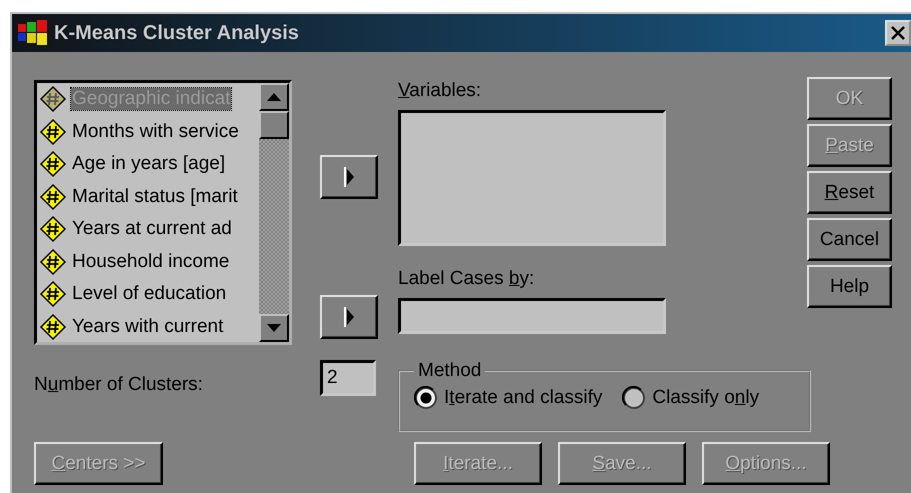  I want to click on down-arrow-icon, so click(274, 328).